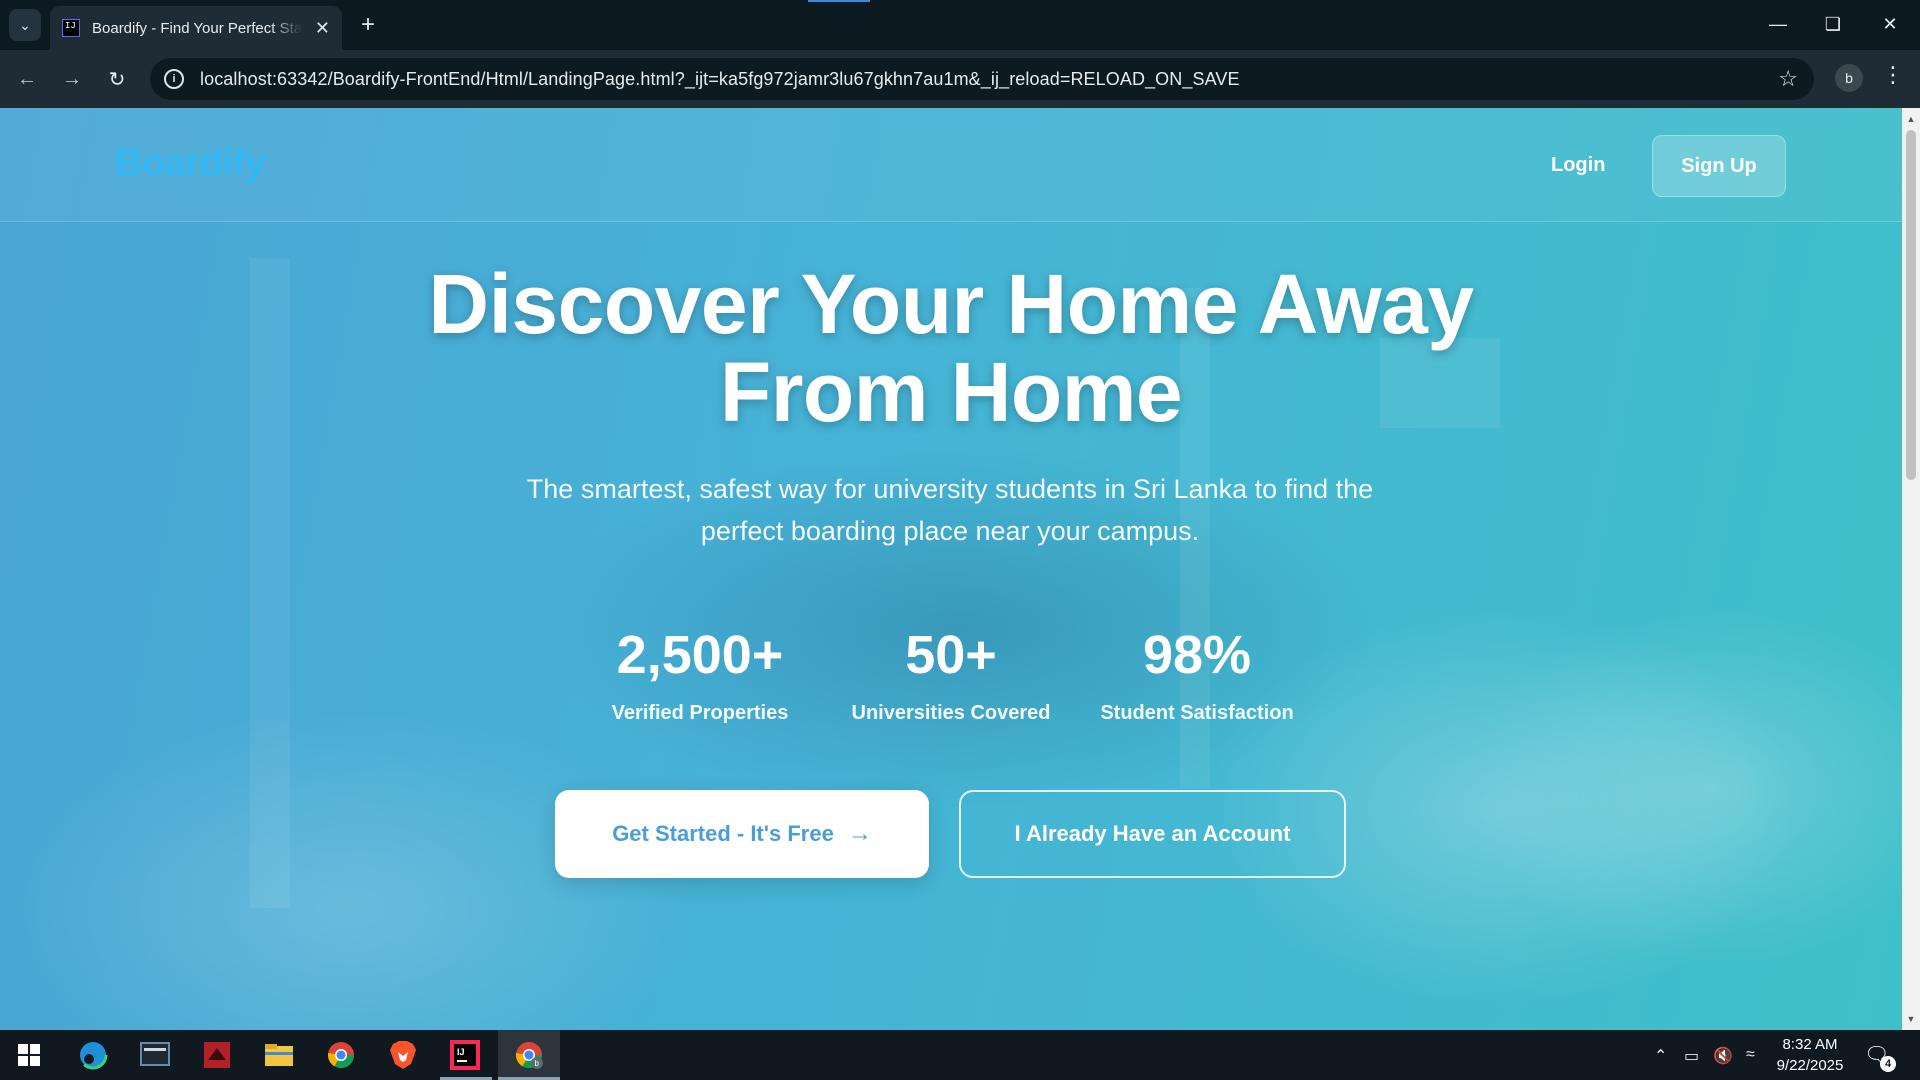 Image resolution: width=1920 pixels, height=1080 pixels. What do you see at coordinates (1197, 655) in the screenshot?
I see `stat-value: 98%` at bounding box center [1197, 655].